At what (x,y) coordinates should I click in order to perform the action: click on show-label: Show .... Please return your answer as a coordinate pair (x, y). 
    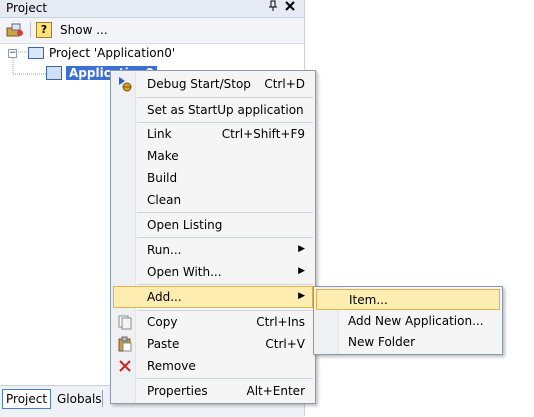
    Looking at the image, I should click on (84, 30).